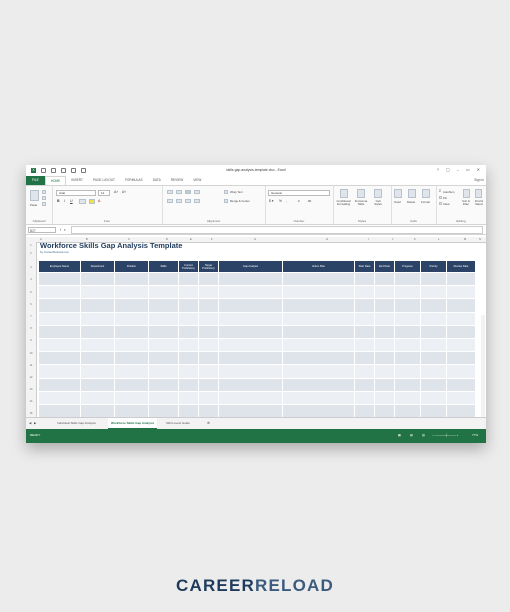 The image size is (510, 612). I want to click on borders-icon, so click(82, 201).